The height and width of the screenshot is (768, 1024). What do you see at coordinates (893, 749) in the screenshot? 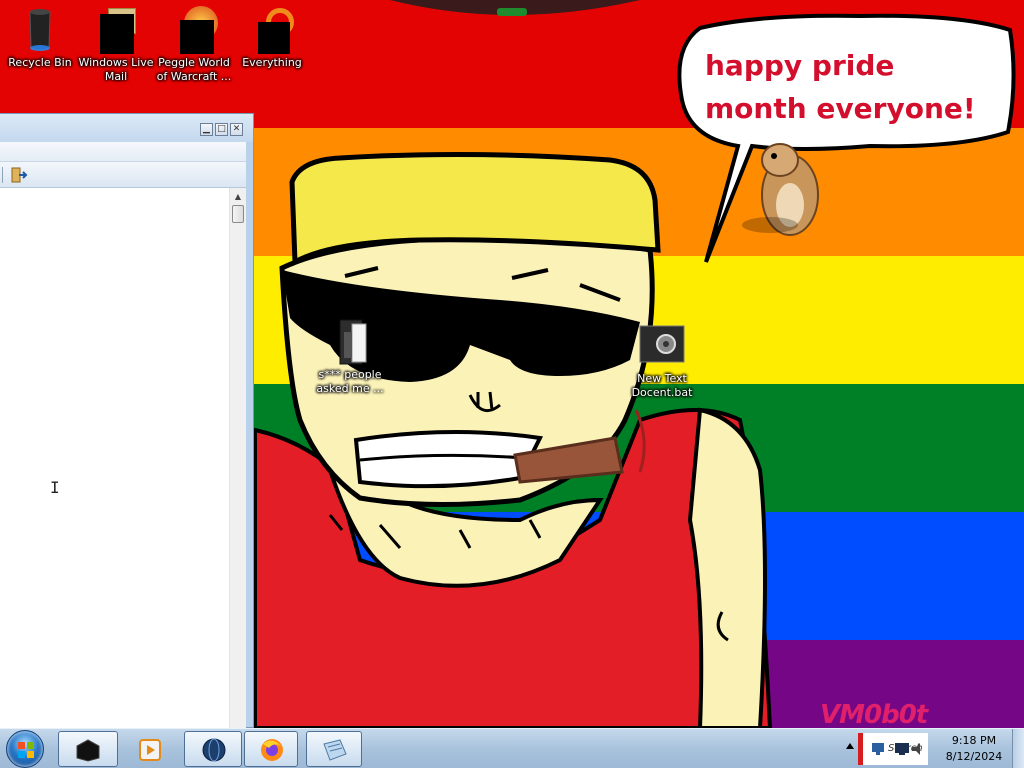
I see `tray-icons-area: Search` at bounding box center [893, 749].